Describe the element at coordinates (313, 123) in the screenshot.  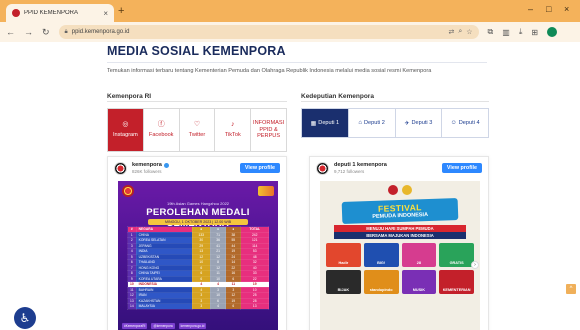
I see `chart-icon: ▦` at that location.